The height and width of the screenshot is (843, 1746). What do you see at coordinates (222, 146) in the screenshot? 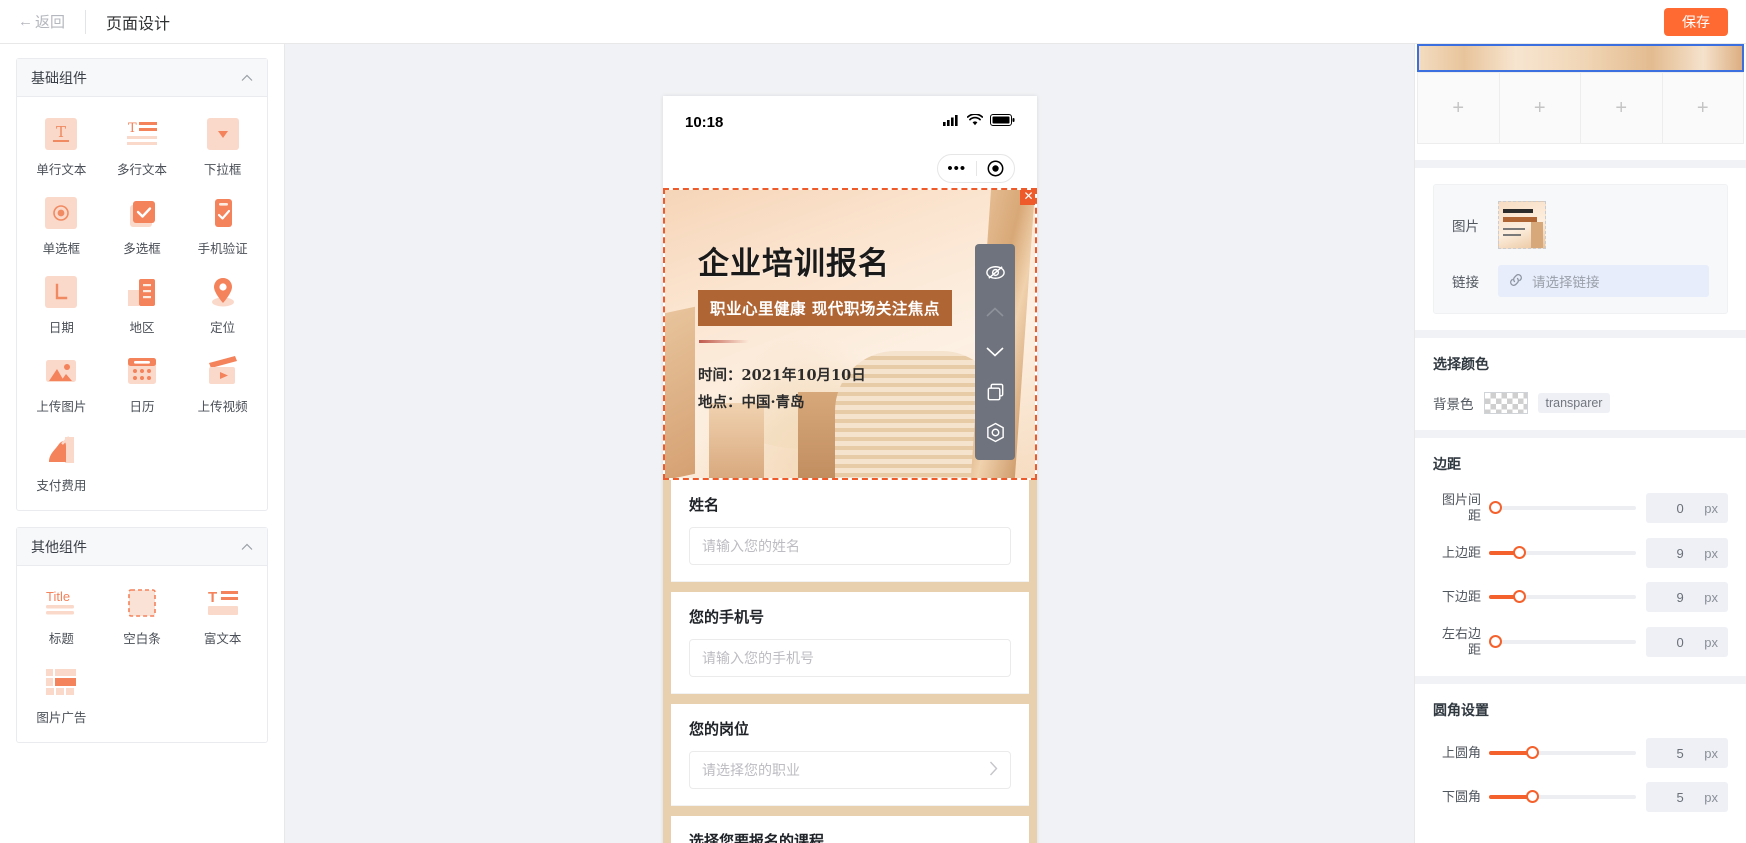
I see `component-dropdown: 下拉框` at bounding box center [222, 146].